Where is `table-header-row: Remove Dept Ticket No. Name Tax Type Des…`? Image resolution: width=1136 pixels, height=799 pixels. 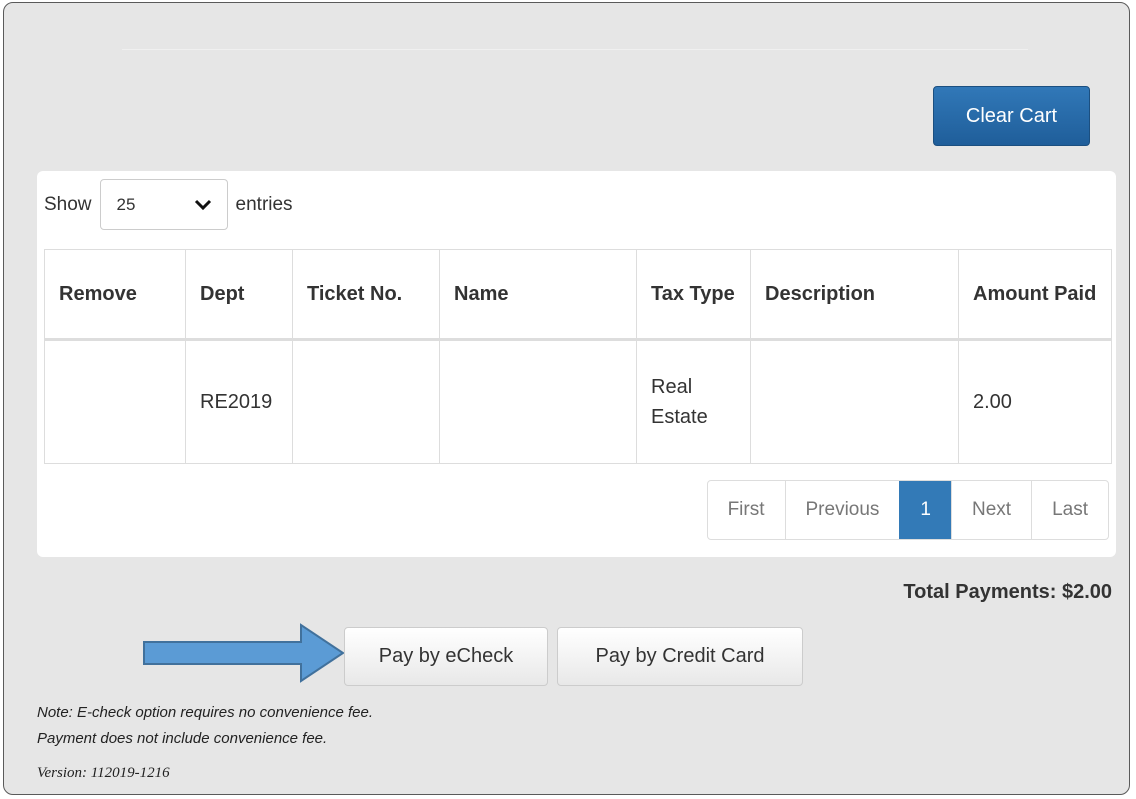
table-header-row: Remove Dept Ticket No. Name Tax Type Des… is located at coordinates (578, 295).